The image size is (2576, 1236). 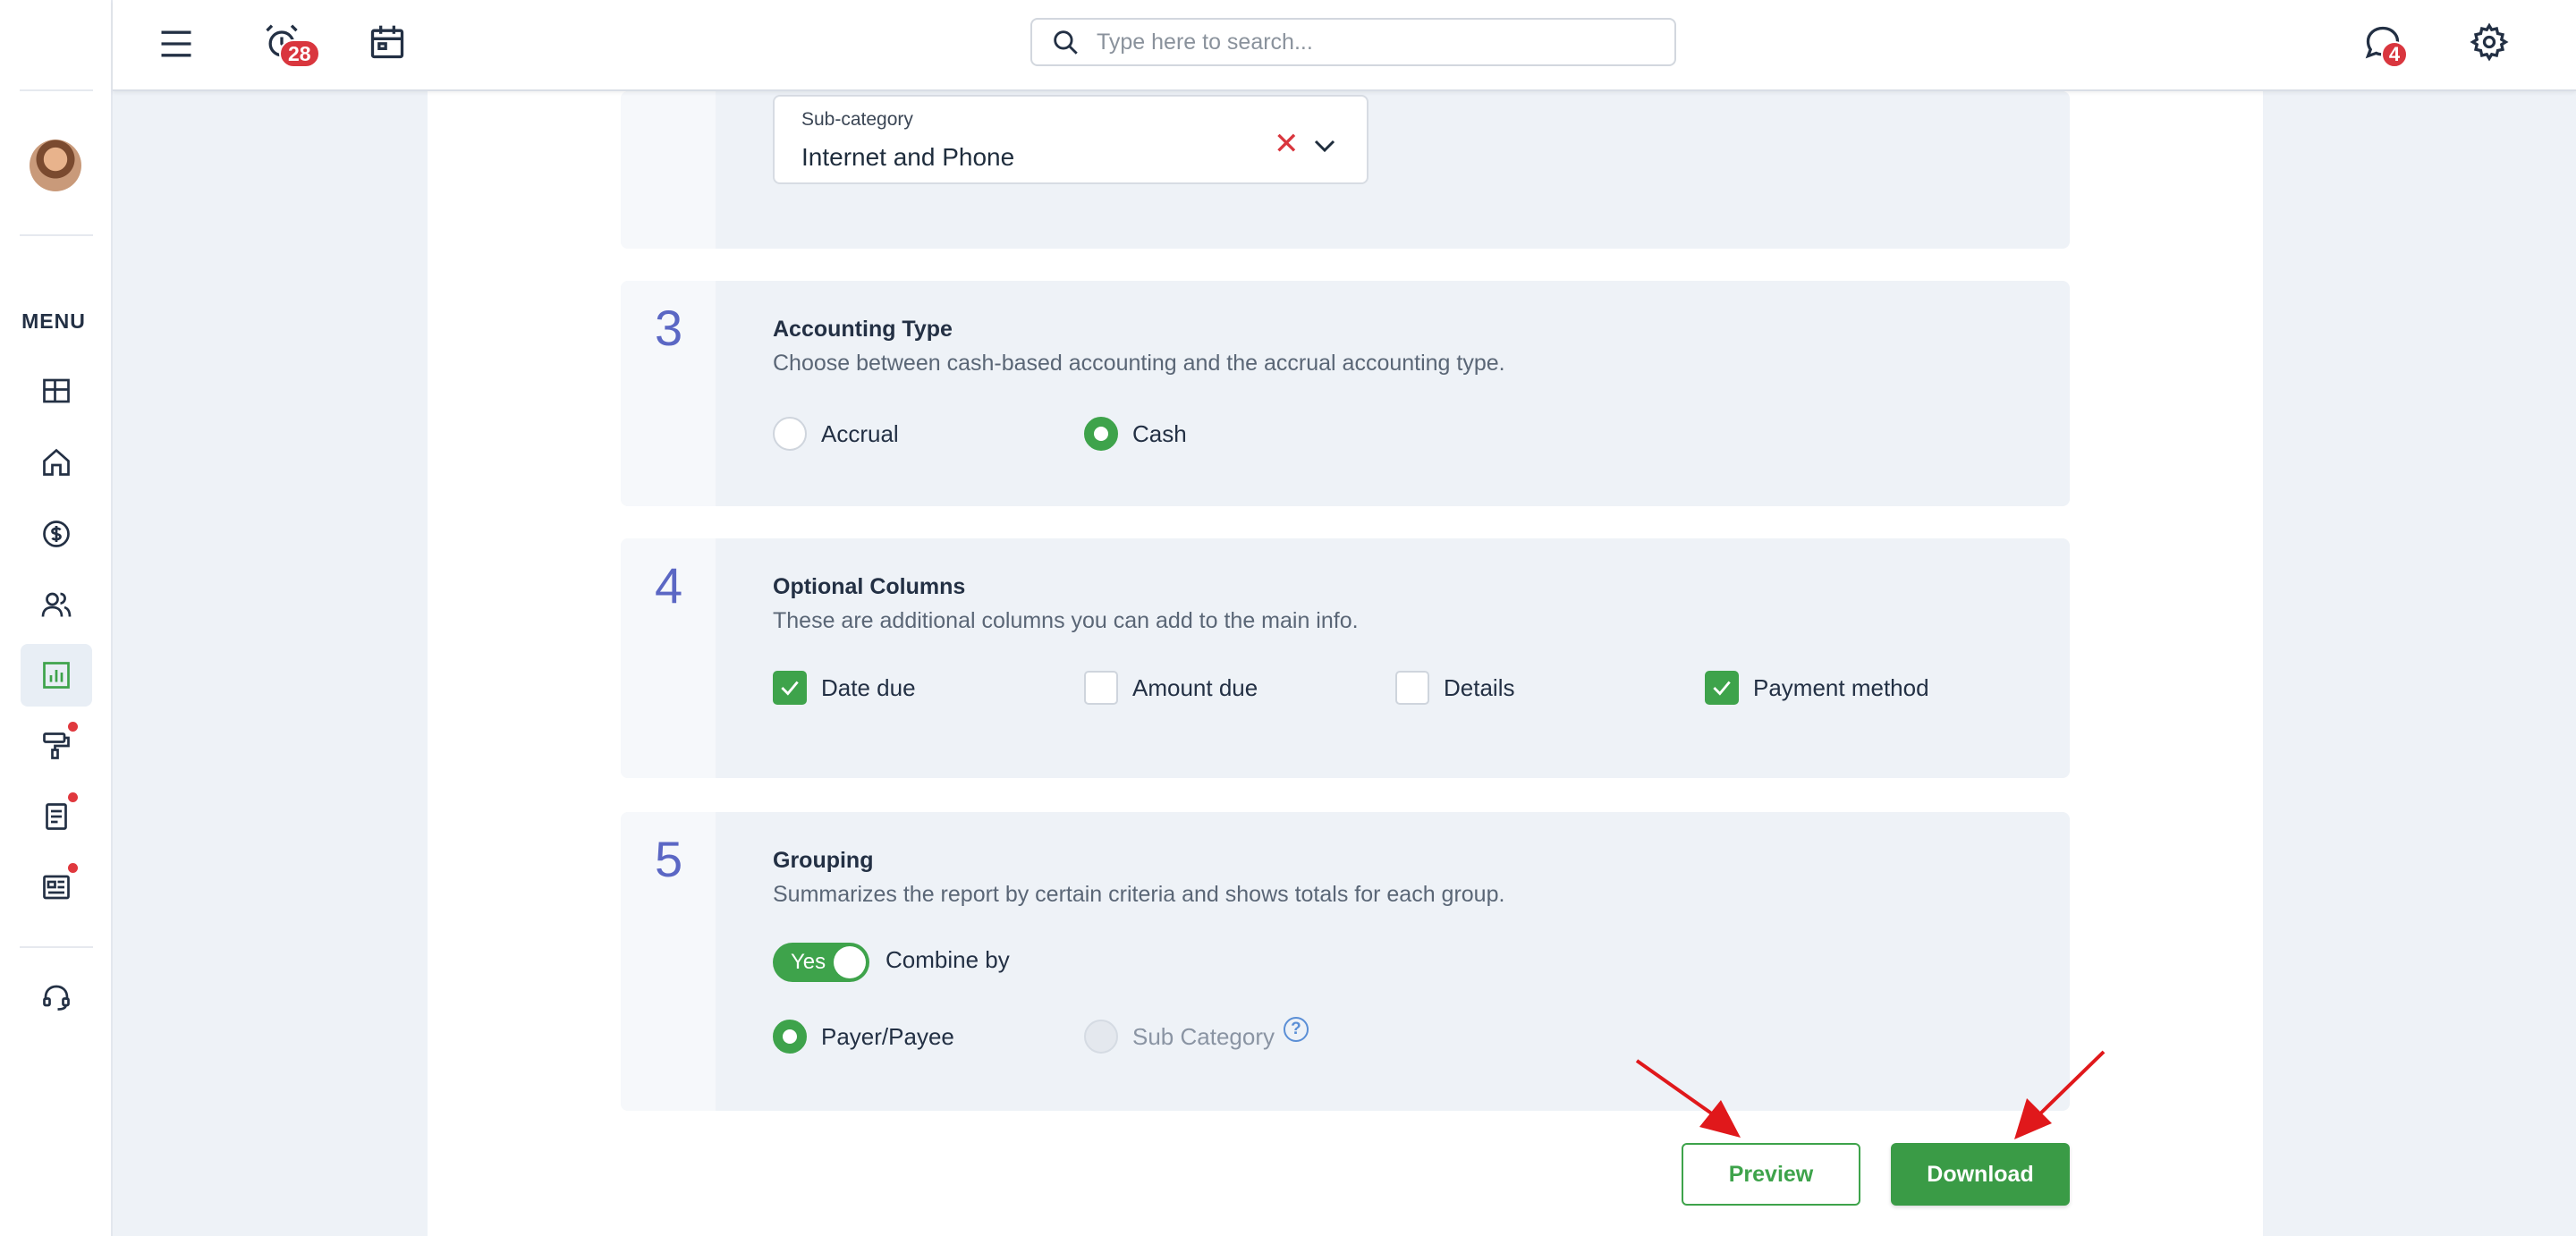 What do you see at coordinates (808, 962) in the screenshot?
I see `toggle-label: Yes` at bounding box center [808, 962].